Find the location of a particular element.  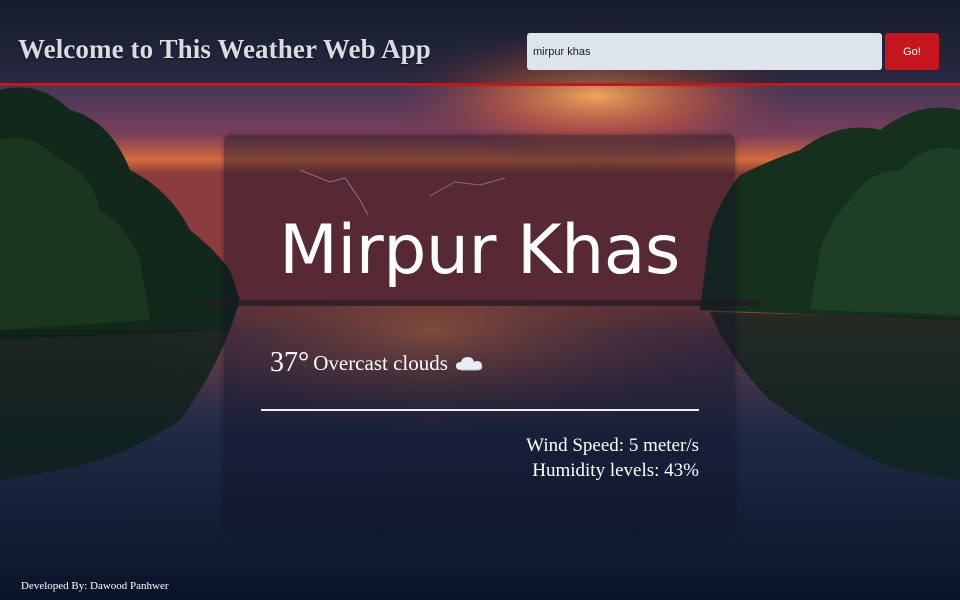

cloud-icon is located at coordinates (469, 363).